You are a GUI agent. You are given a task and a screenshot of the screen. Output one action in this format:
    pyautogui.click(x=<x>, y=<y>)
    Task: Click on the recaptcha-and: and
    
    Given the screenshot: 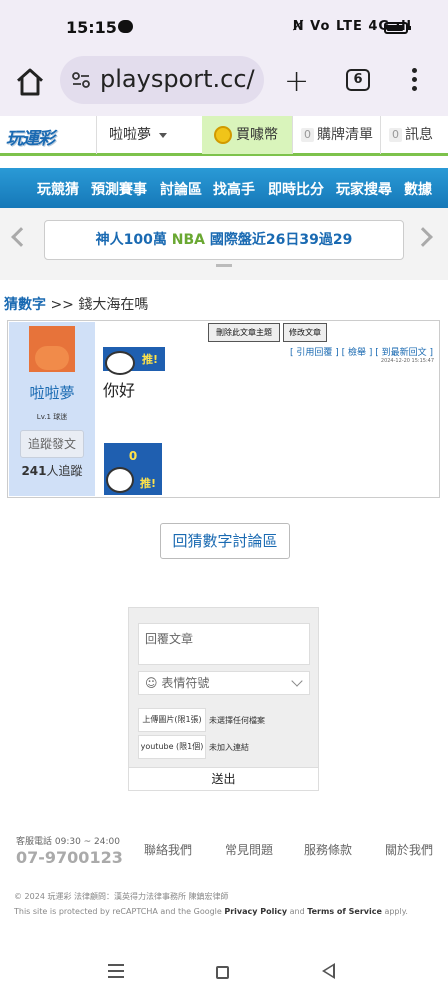 What is the action you would take?
    pyautogui.click(x=297, y=911)
    